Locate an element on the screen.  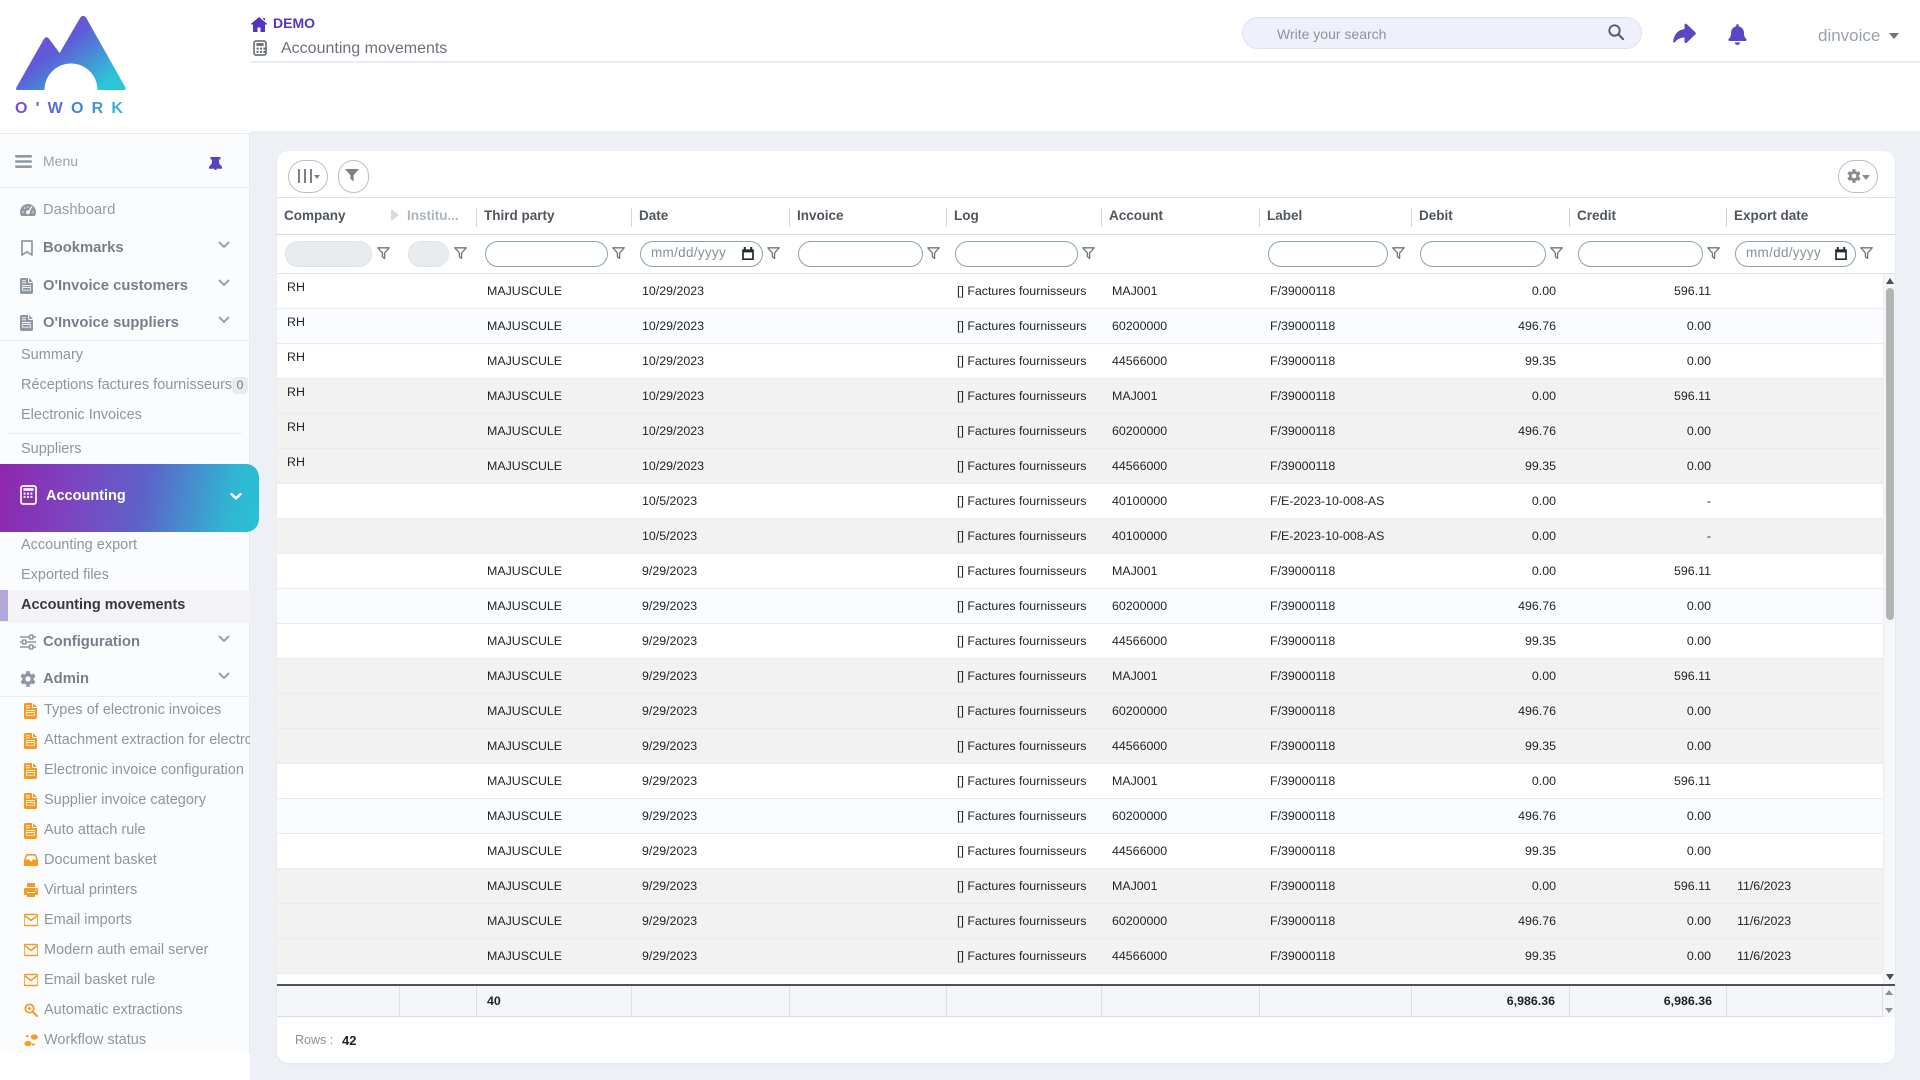
svg-text: O'WORK is located at coordinates (73, 108).